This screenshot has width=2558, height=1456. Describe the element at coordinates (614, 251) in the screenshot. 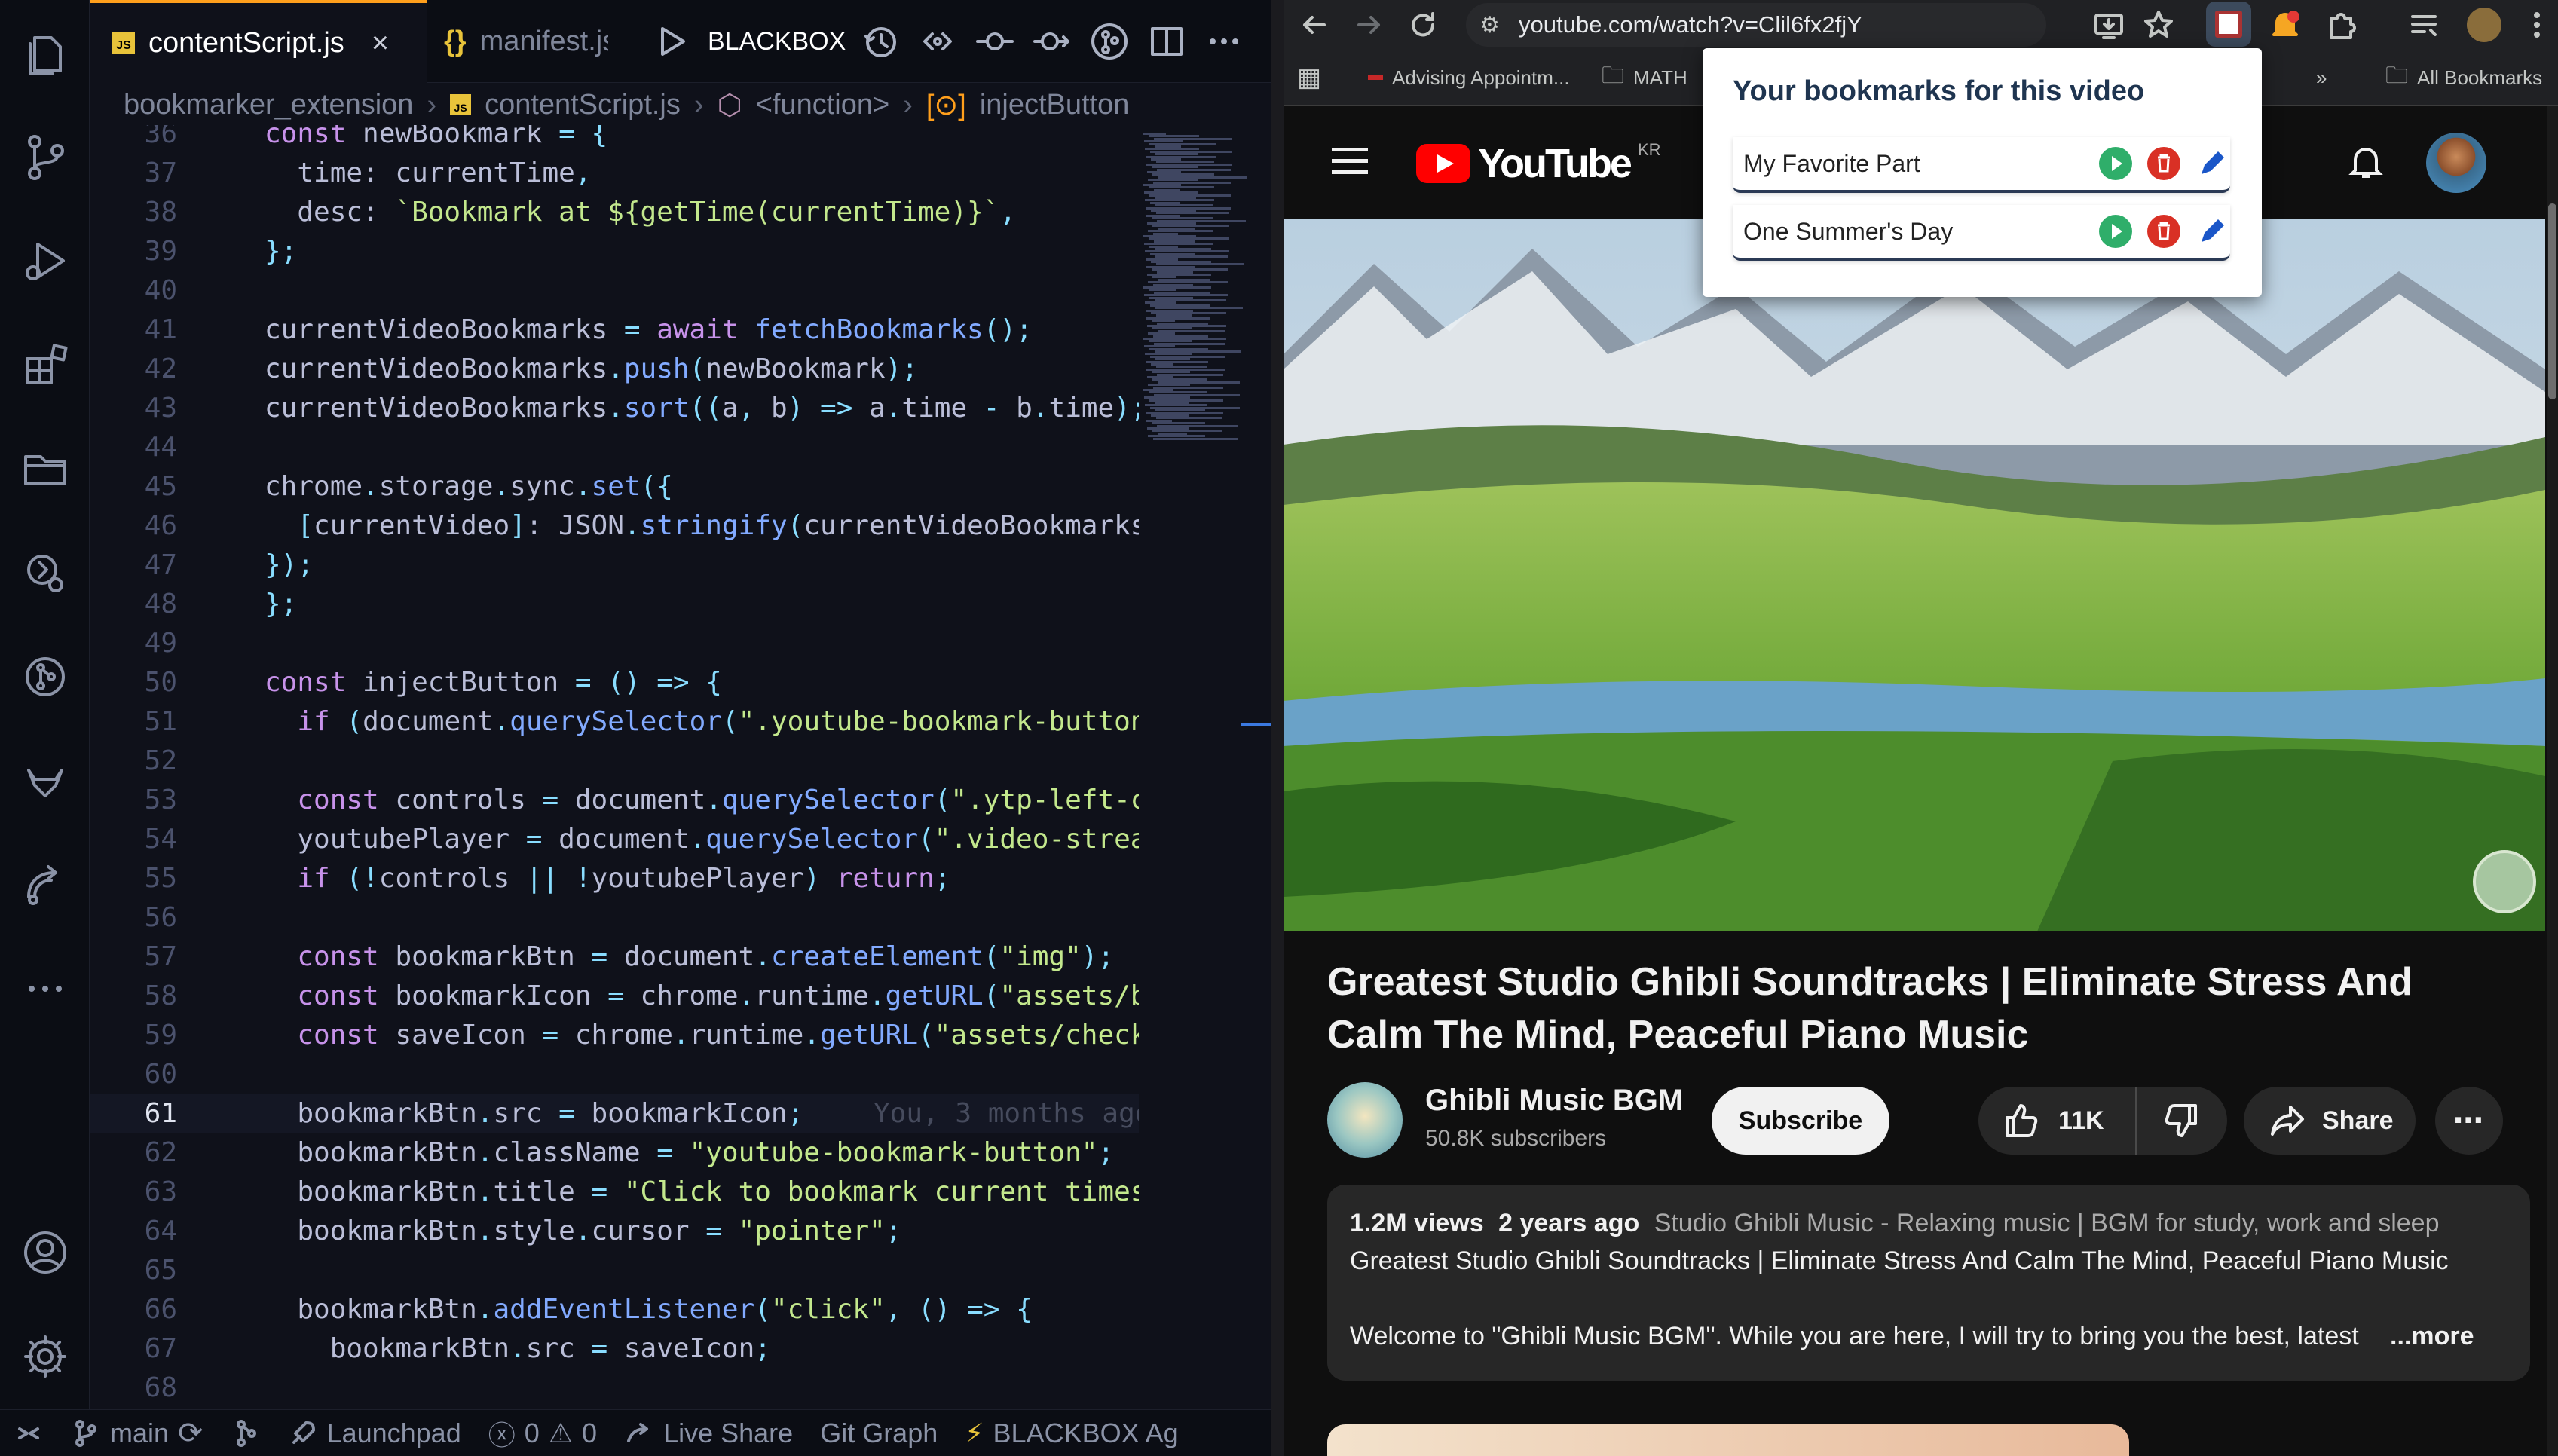

I see `code-line: 39};` at that location.